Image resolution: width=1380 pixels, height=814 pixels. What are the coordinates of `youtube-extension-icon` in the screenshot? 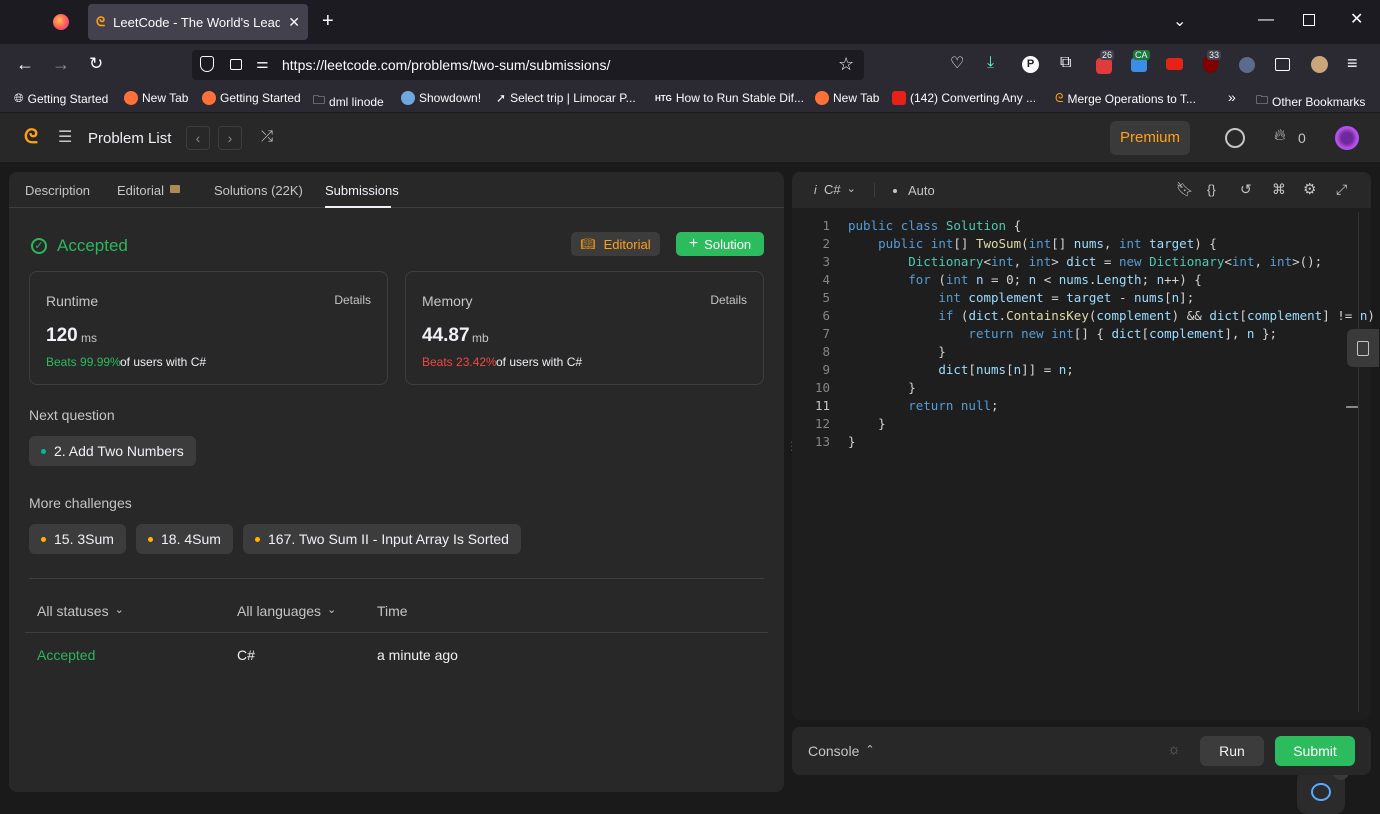 It's located at (1174, 64).